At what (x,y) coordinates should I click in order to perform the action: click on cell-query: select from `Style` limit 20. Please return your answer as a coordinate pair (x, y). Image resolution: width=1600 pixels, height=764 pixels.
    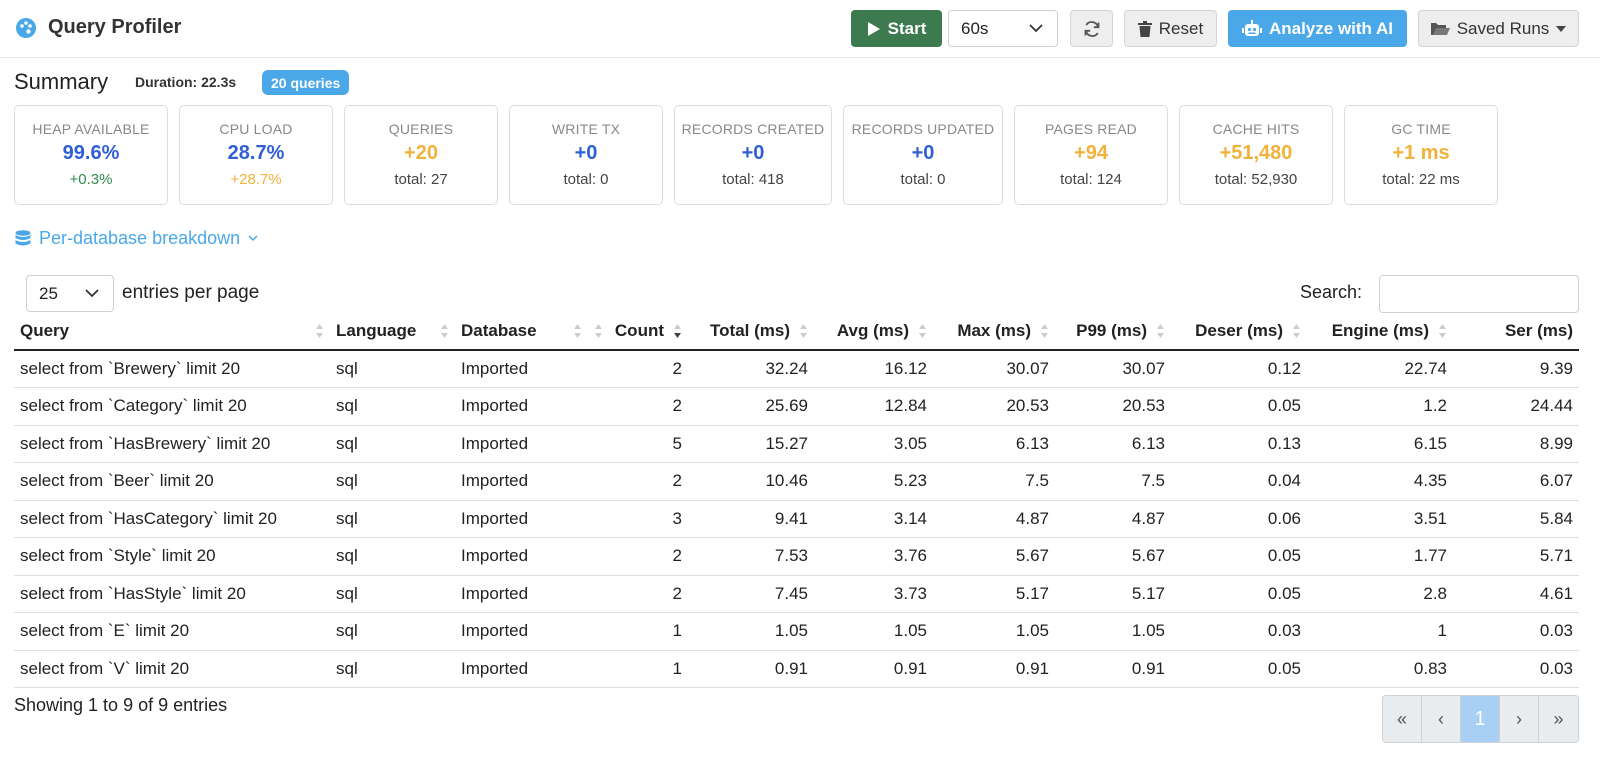
    Looking at the image, I should click on (172, 556).